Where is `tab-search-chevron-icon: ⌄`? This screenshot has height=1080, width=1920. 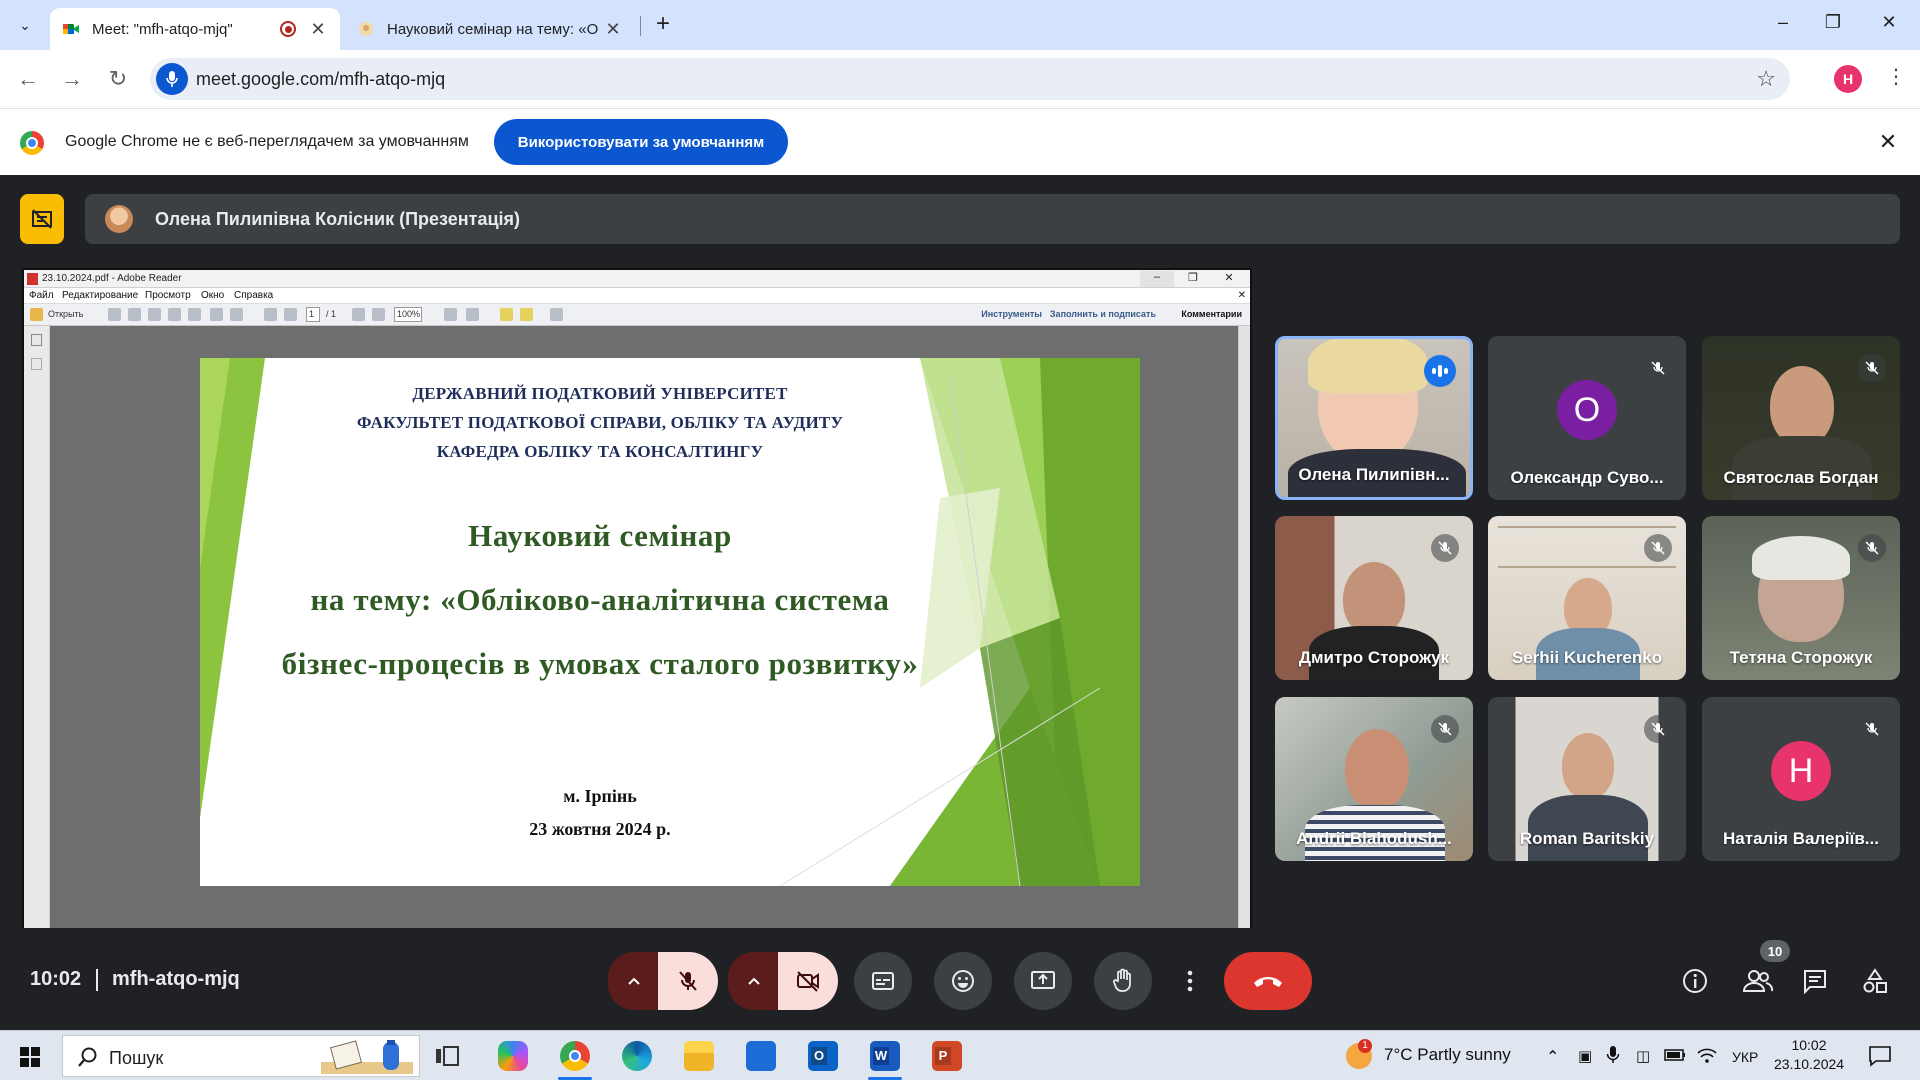 tab-search-chevron-icon: ⌄ is located at coordinates (25, 25).